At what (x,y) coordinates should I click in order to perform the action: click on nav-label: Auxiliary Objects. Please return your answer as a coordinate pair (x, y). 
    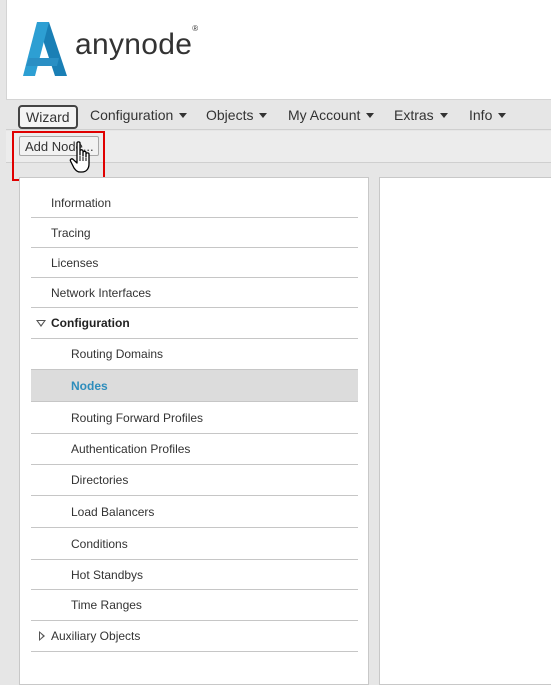
    Looking at the image, I should click on (96, 636).